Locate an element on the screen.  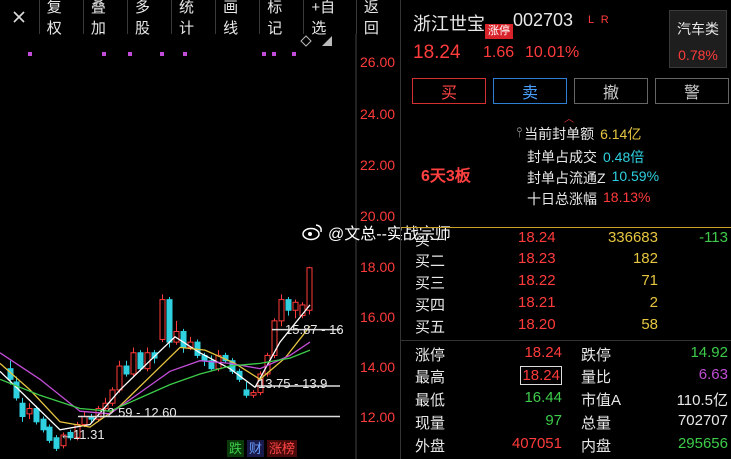
stat-label: 最高 is located at coordinates (430, 377).